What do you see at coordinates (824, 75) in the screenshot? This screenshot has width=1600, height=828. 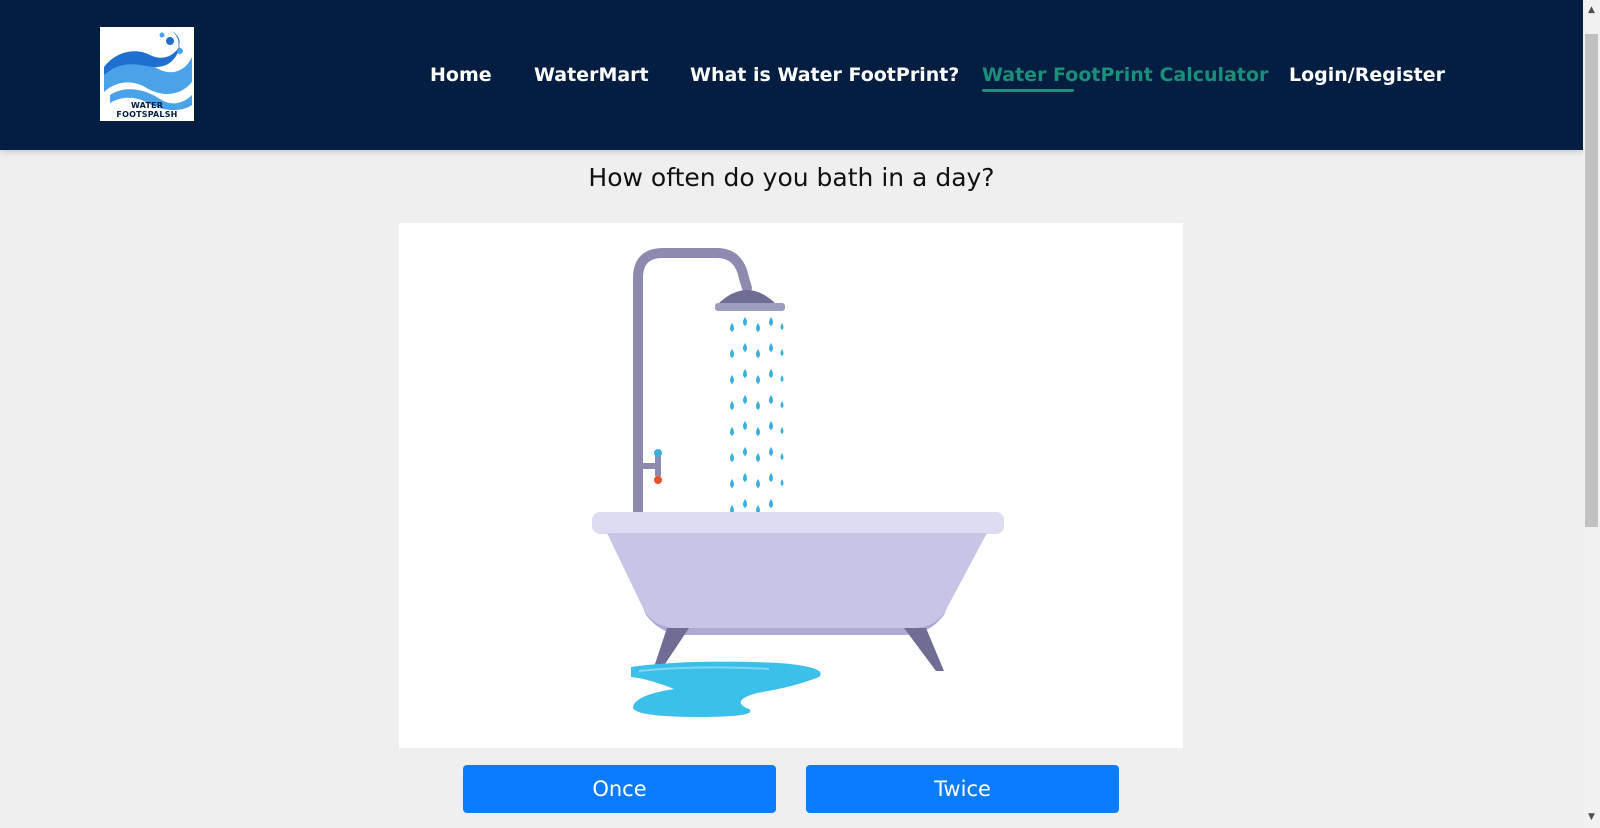 I see `nav-what-is-water-footprint: What is Water FootPrint?` at bounding box center [824, 75].